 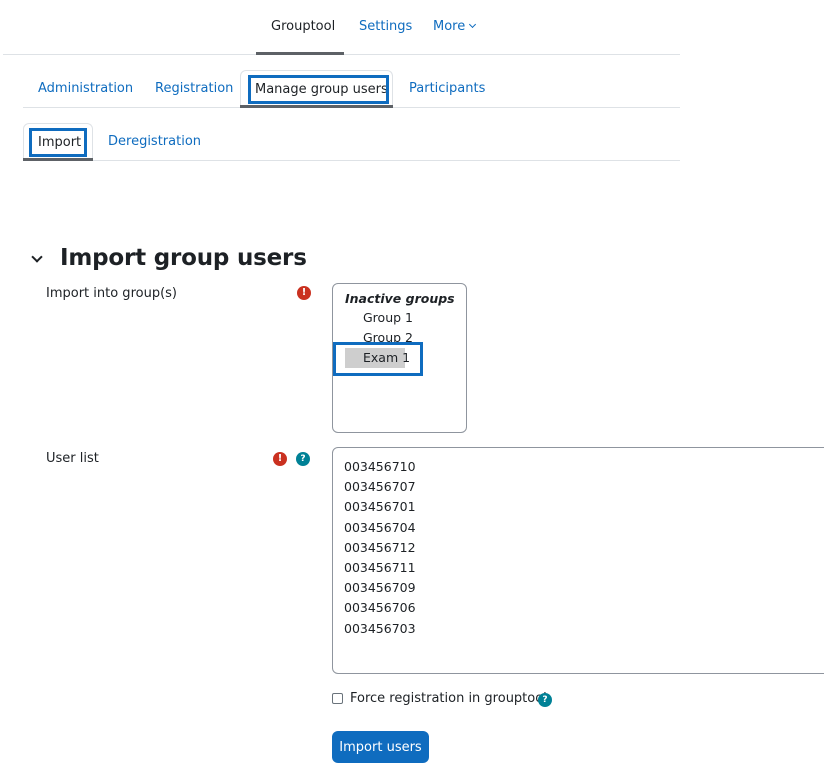 I want to click on userlist-line: 003456707, so click(x=380, y=487).